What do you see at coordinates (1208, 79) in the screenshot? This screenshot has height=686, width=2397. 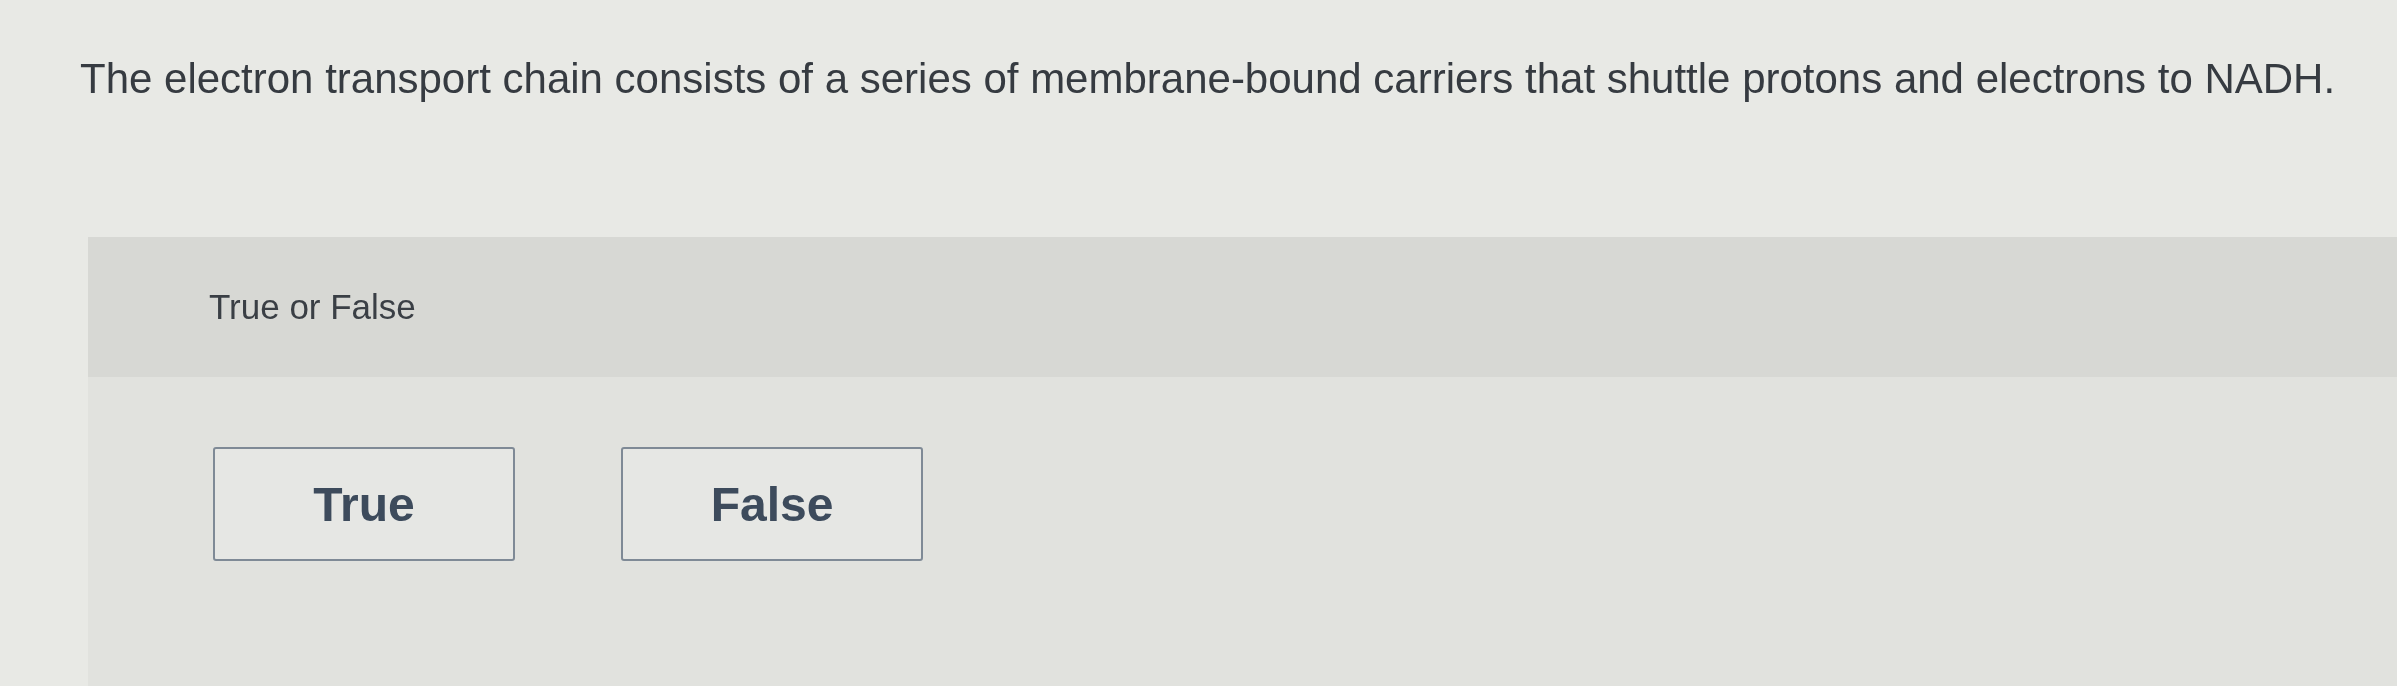 I see `question-text: The electron transport chain consists of a series of membrane-bound carriers that shuttle protons and electrons to NADH.` at bounding box center [1208, 79].